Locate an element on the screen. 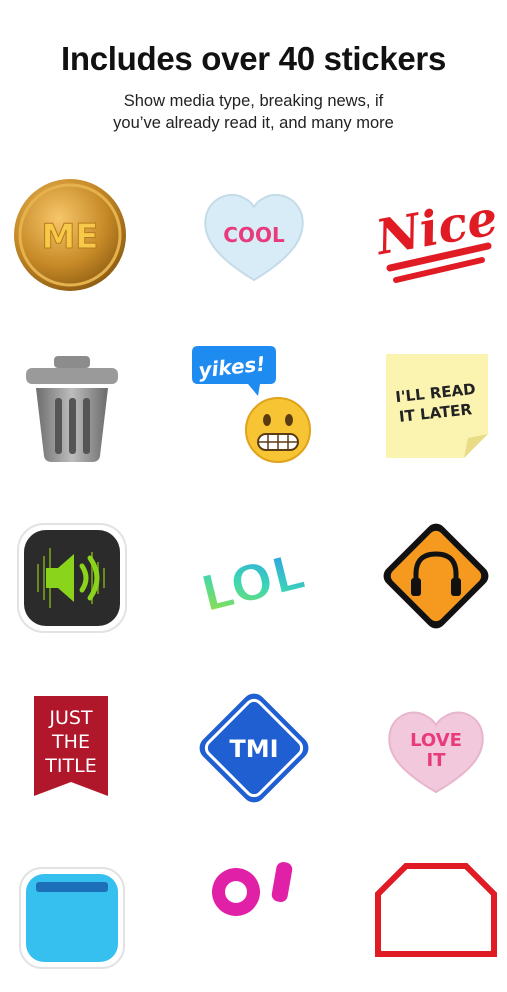 Image resolution: width=507 pixels, height=992 pixels. nice-stamp-icon: Nice is located at coordinates (436, 236).